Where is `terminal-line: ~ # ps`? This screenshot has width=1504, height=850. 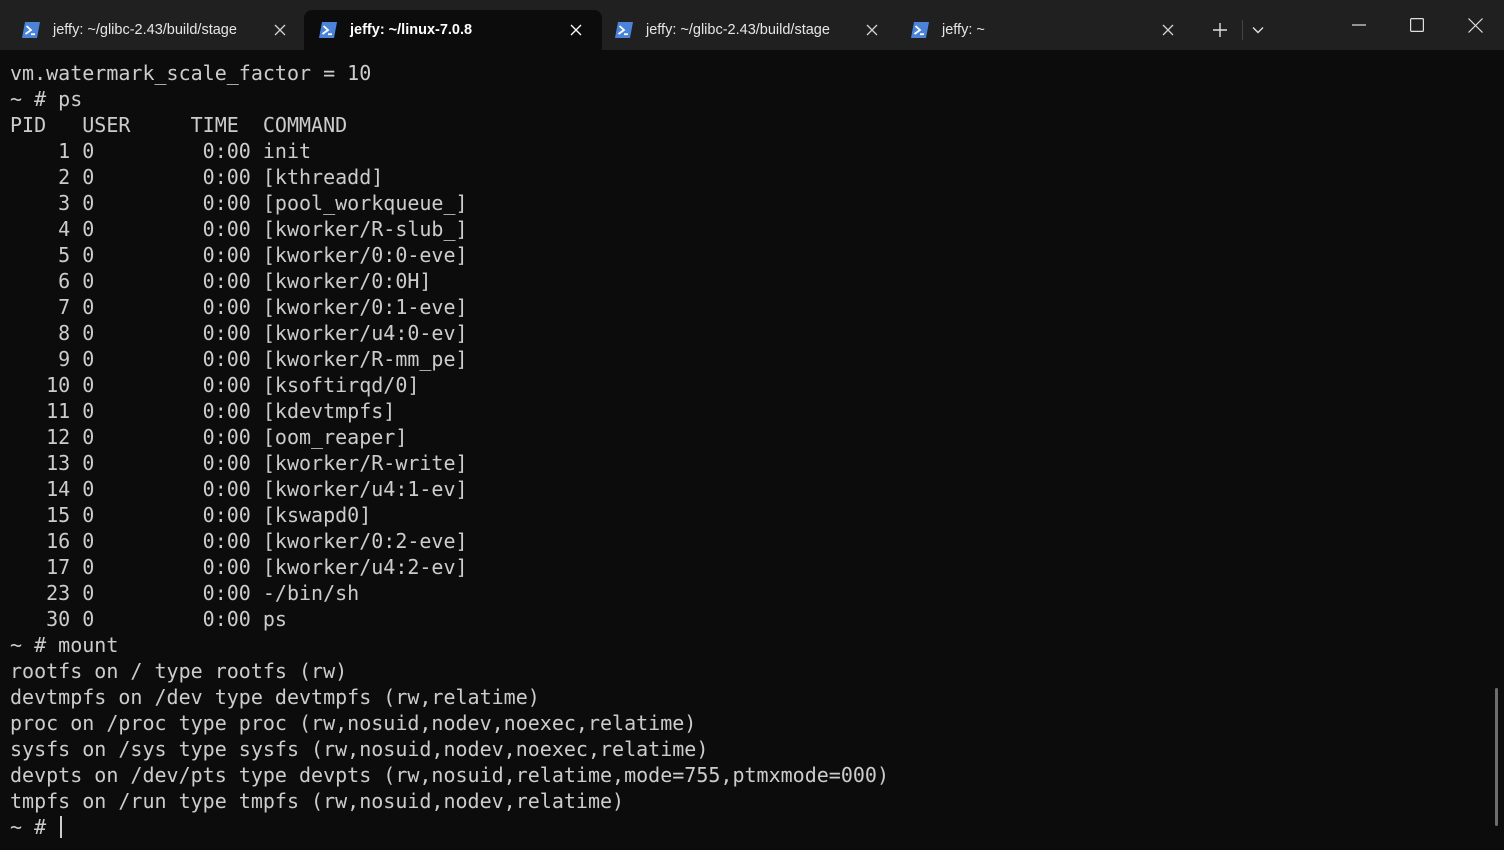 terminal-line: ~ # ps is located at coordinates (46, 99).